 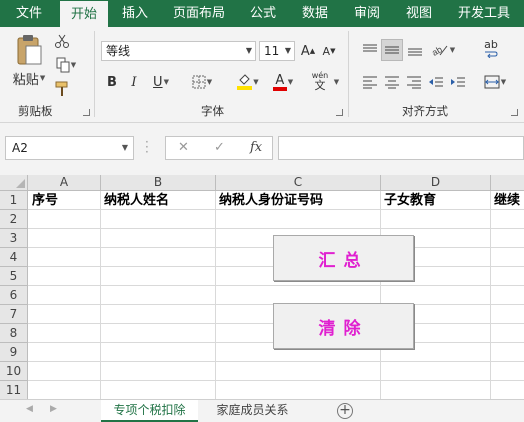 I want to click on insert-function-icon: fx, so click(x=256, y=147).